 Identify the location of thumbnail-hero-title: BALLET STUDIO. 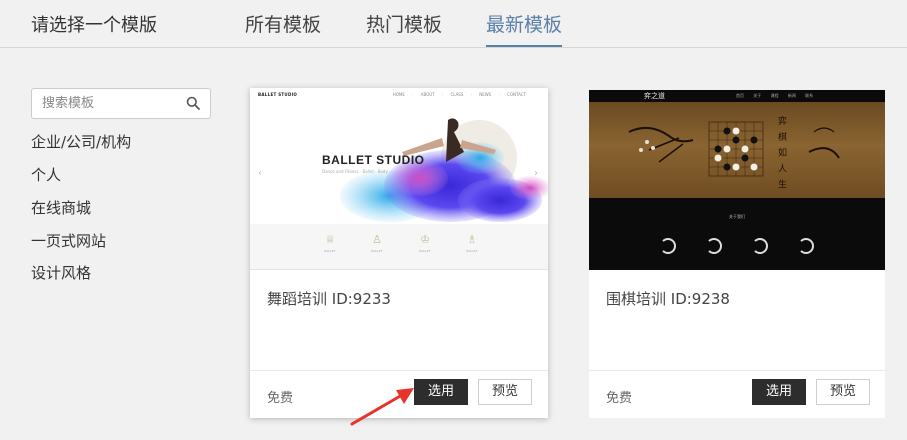
(373, 160).